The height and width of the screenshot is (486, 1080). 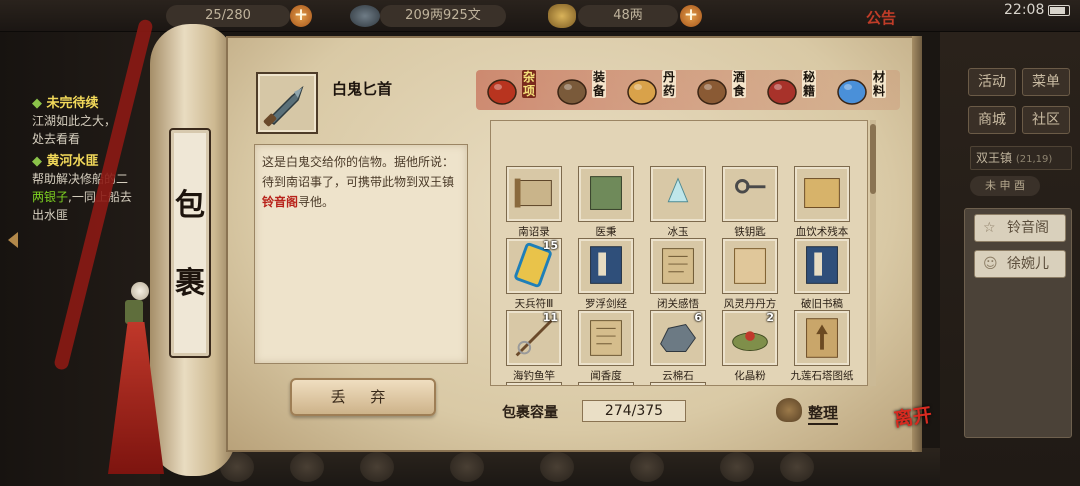 What do you see at coordinates (606, 376) in the screenshot?
I see `item-name: 闻香度` at bounding box center [606, 376].